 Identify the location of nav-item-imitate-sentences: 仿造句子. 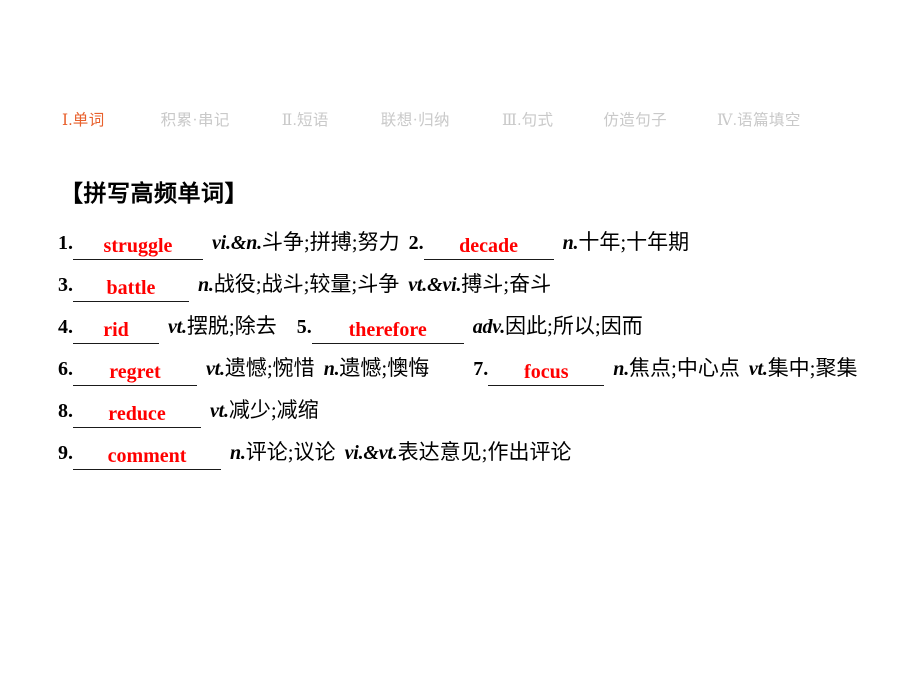
(635, 121).